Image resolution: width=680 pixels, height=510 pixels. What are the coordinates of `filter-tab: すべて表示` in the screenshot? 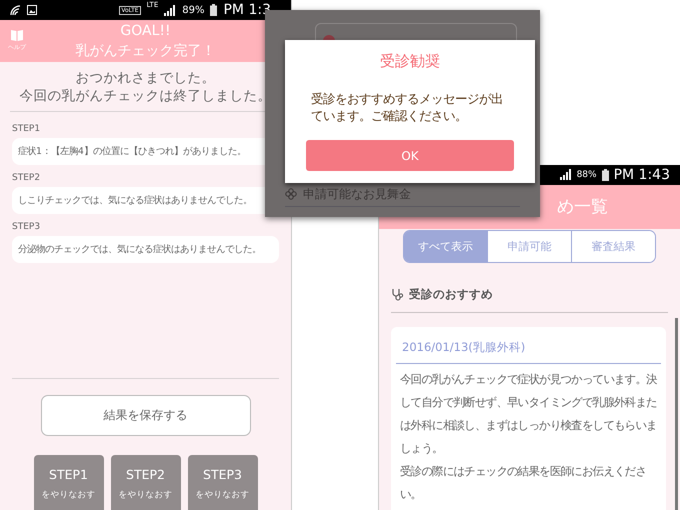 It's located at (445, 246).